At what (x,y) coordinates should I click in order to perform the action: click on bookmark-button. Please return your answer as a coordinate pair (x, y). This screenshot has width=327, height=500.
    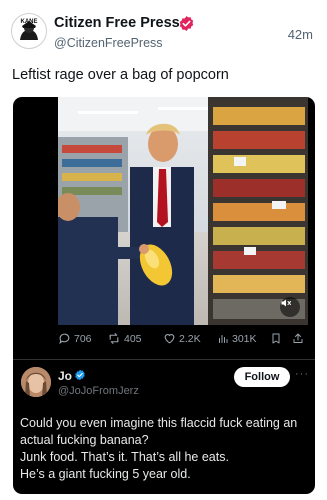
    Looking at the image, I should click on (276, 338).